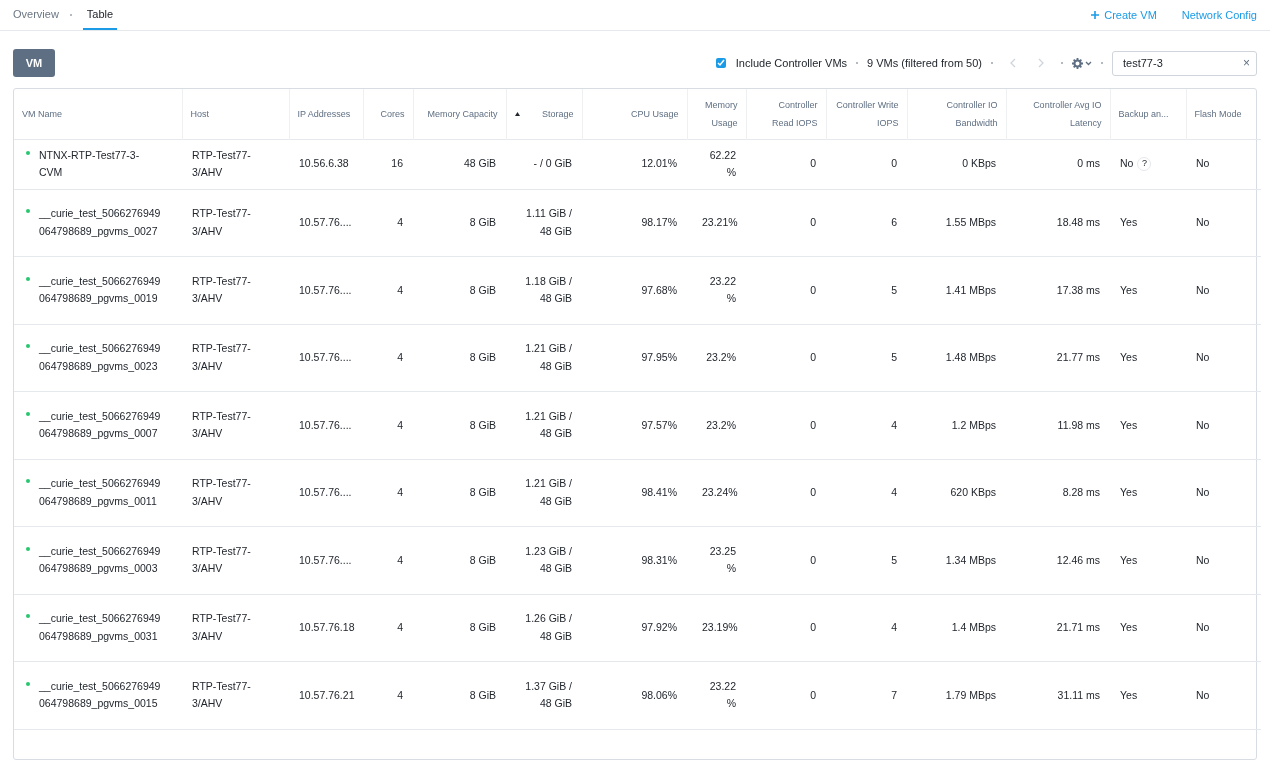 This screenshot has width=1270, height=773. What do you see at coordinates (1078, 695) in the screenshot?
I see `table-cell-text: 31.11 ms` at bounding box center [1078, 695].